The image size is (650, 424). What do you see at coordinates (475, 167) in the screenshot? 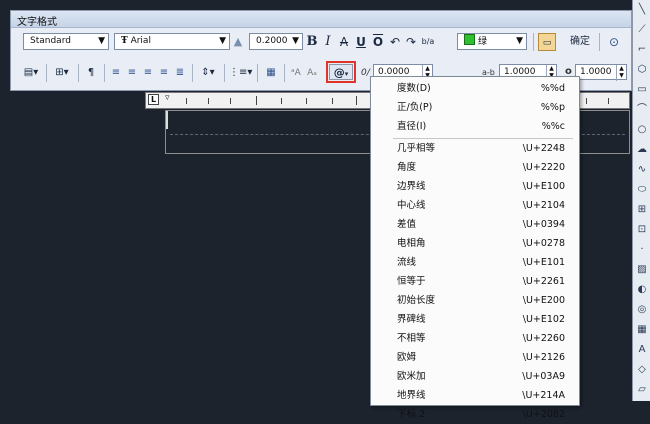
I see `menu-item: 角度 \U+2220` at bounding box center [475, 167].